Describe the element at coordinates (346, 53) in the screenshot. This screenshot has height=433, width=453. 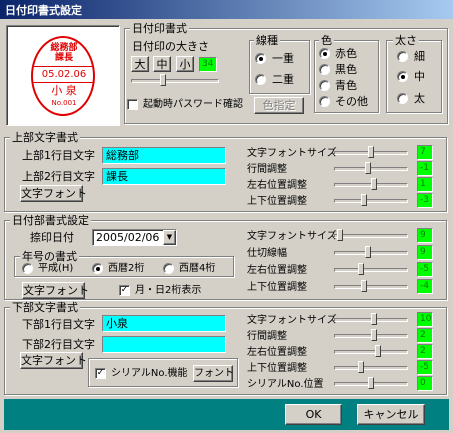
I see `color-red-label: 赤色` at that location.